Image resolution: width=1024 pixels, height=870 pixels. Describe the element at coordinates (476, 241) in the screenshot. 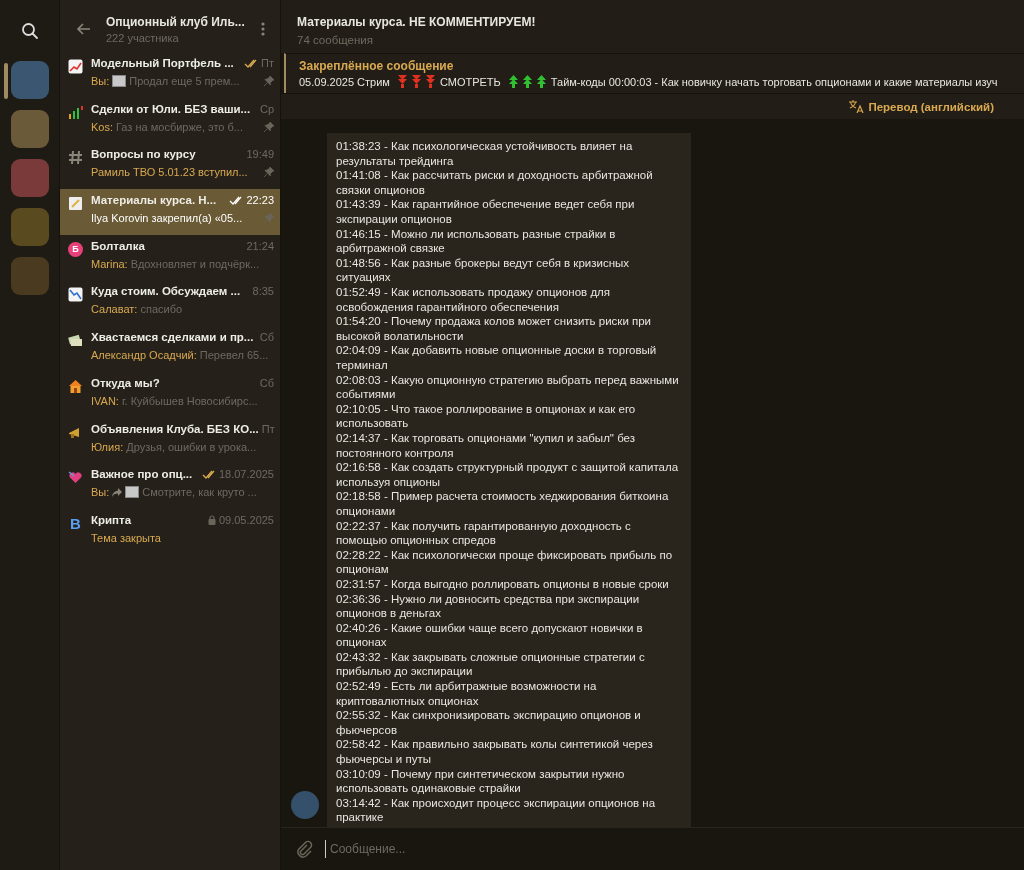

I see `timecode-line: 01:46:15 - Можно ли использовать разные страйки в арбитражной связке` at that location.